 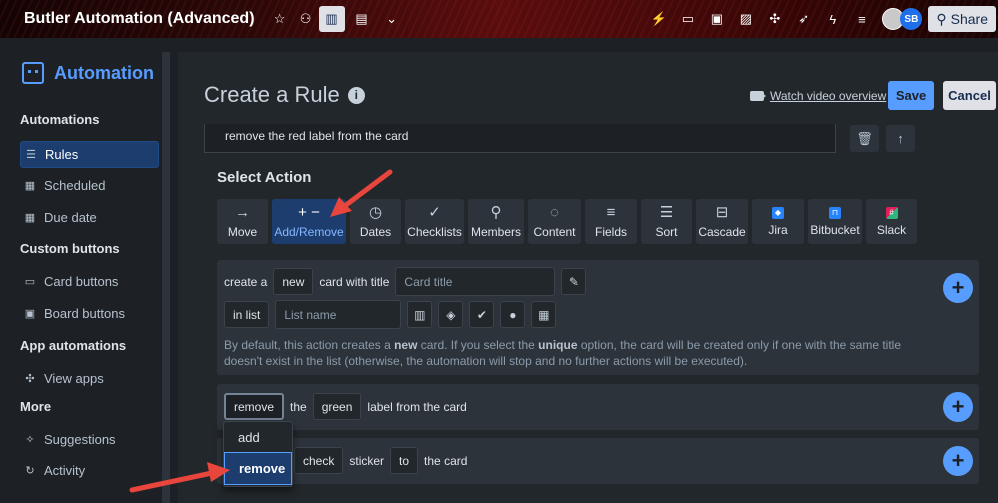 What do you see at coordinates (30, 379) in the screenshot?
I see `apps-icon: ✣` at bounding box center [30, 379].